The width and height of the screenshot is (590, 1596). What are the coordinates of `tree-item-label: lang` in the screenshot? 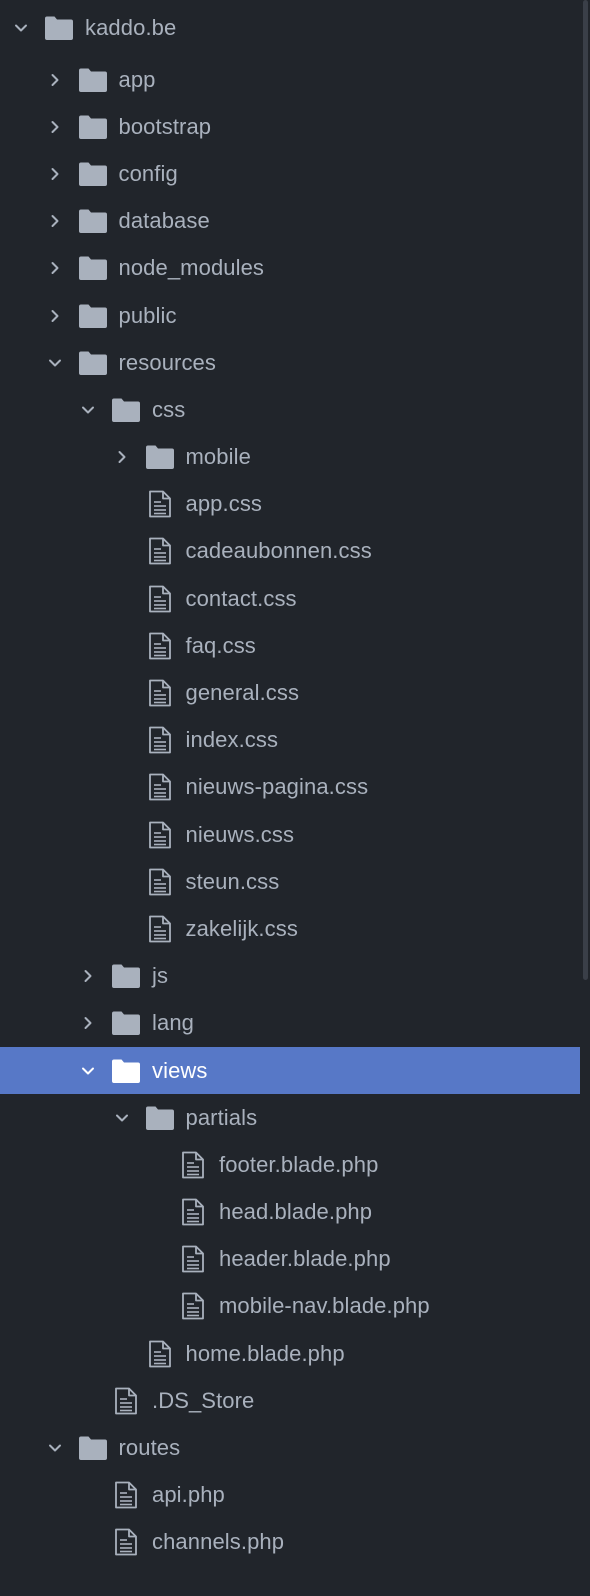 It's located at (173, 1023).